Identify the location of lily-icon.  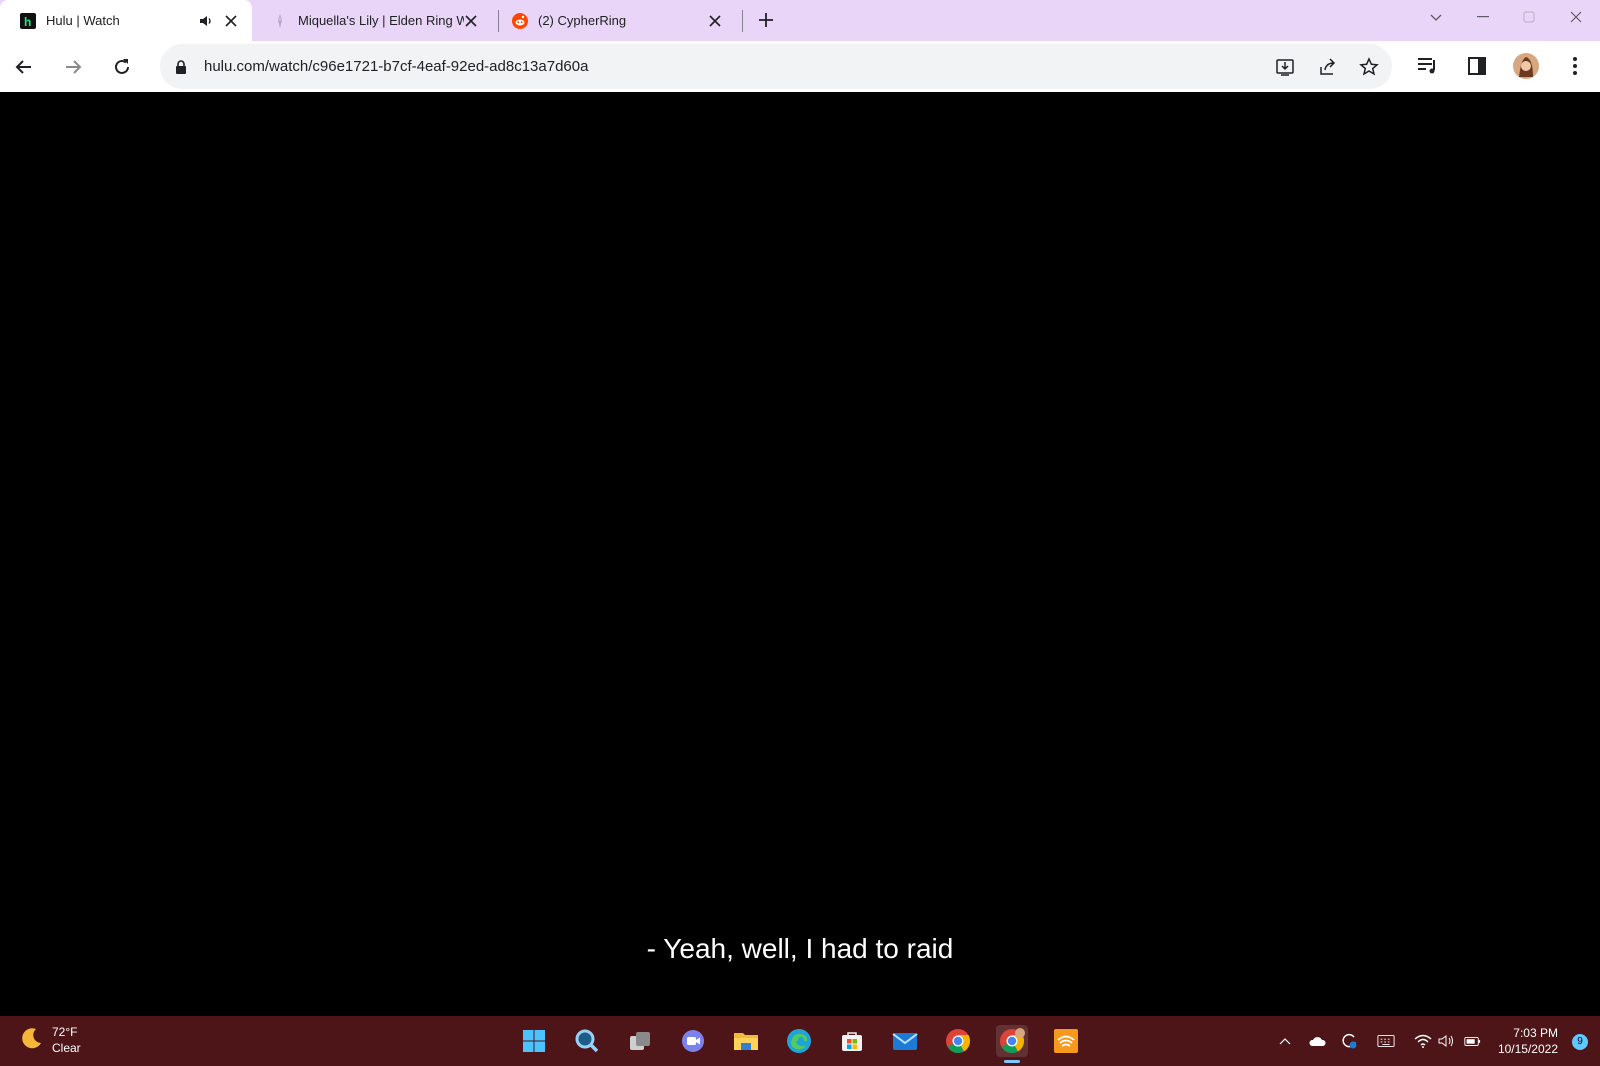
(280, 21).